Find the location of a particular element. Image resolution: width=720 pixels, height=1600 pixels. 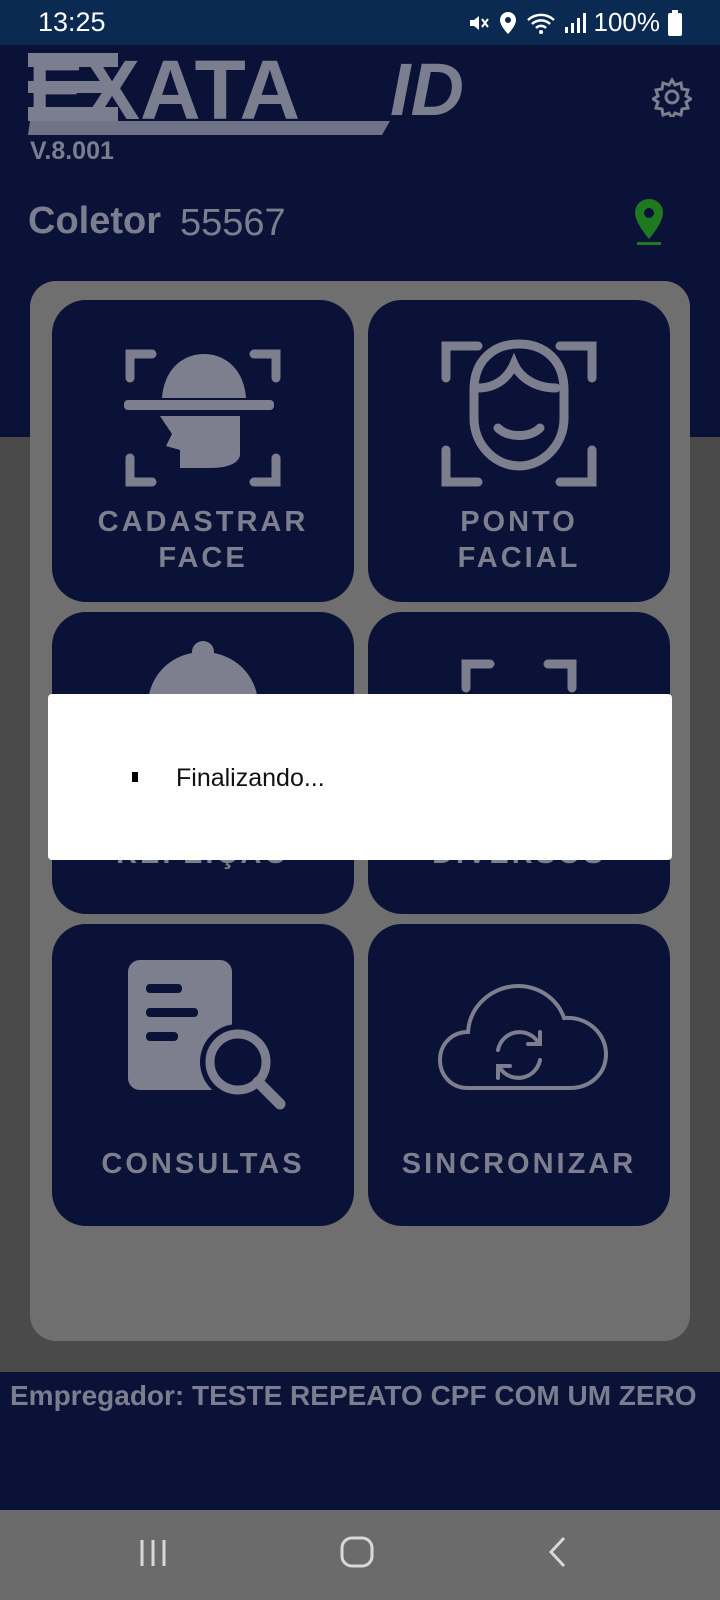

tile-ponto-facial: PONTO FACIAL is located at coordinates (519, 451).